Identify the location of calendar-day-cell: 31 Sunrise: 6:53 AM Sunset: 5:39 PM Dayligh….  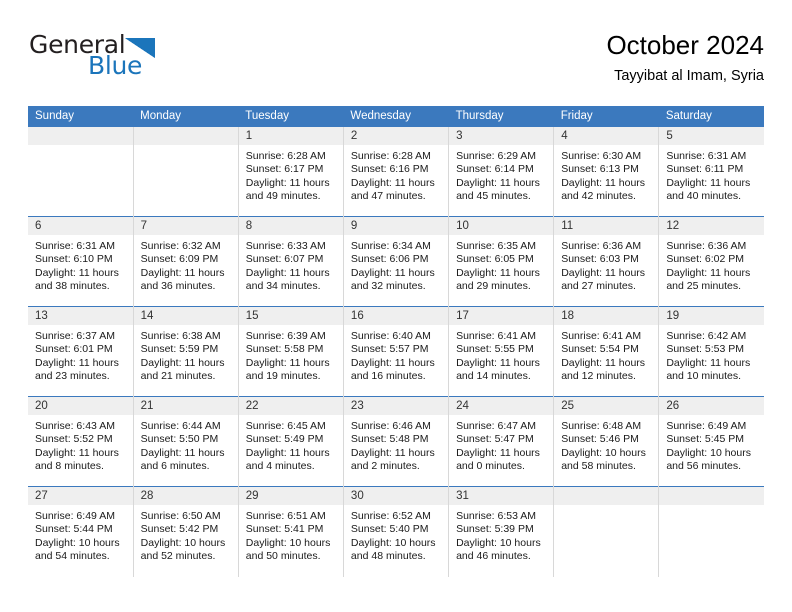
(501, 531).